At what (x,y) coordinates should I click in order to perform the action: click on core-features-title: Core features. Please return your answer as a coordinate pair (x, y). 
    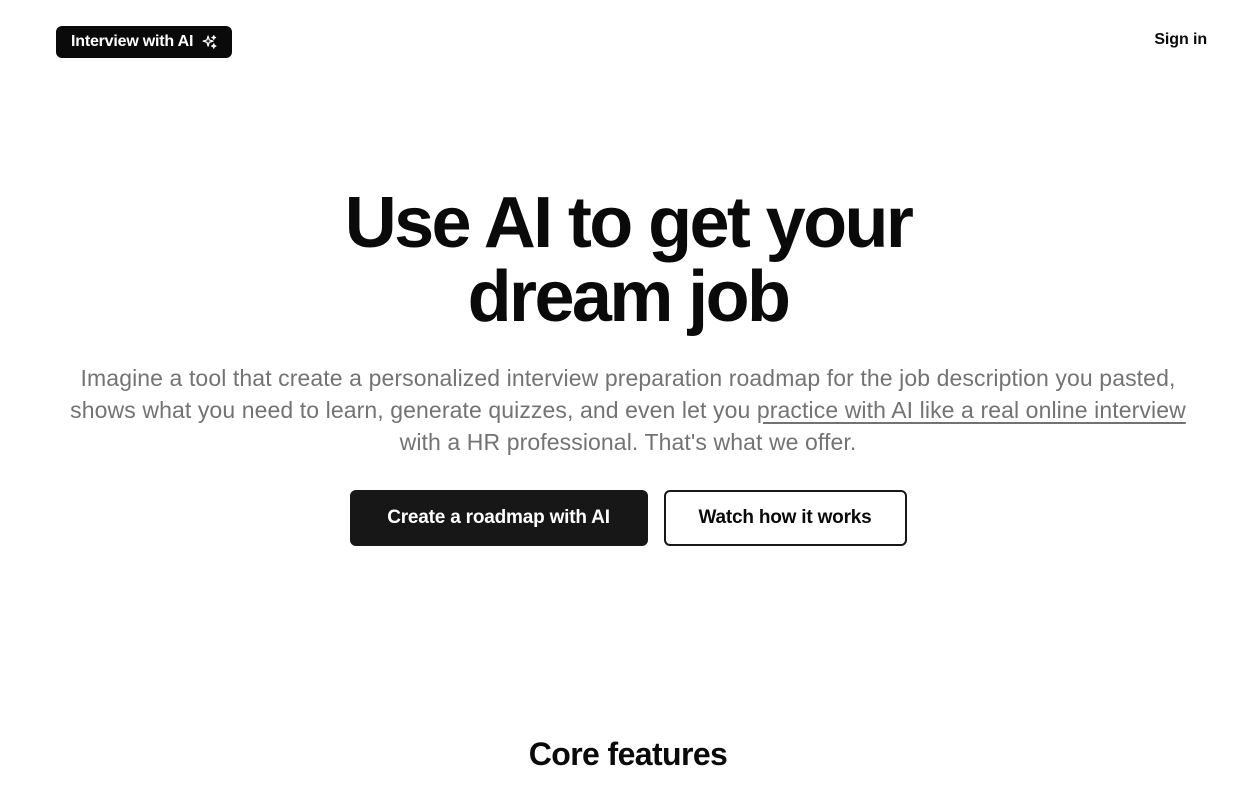
    Looking at the image, I should click on (628, 754).